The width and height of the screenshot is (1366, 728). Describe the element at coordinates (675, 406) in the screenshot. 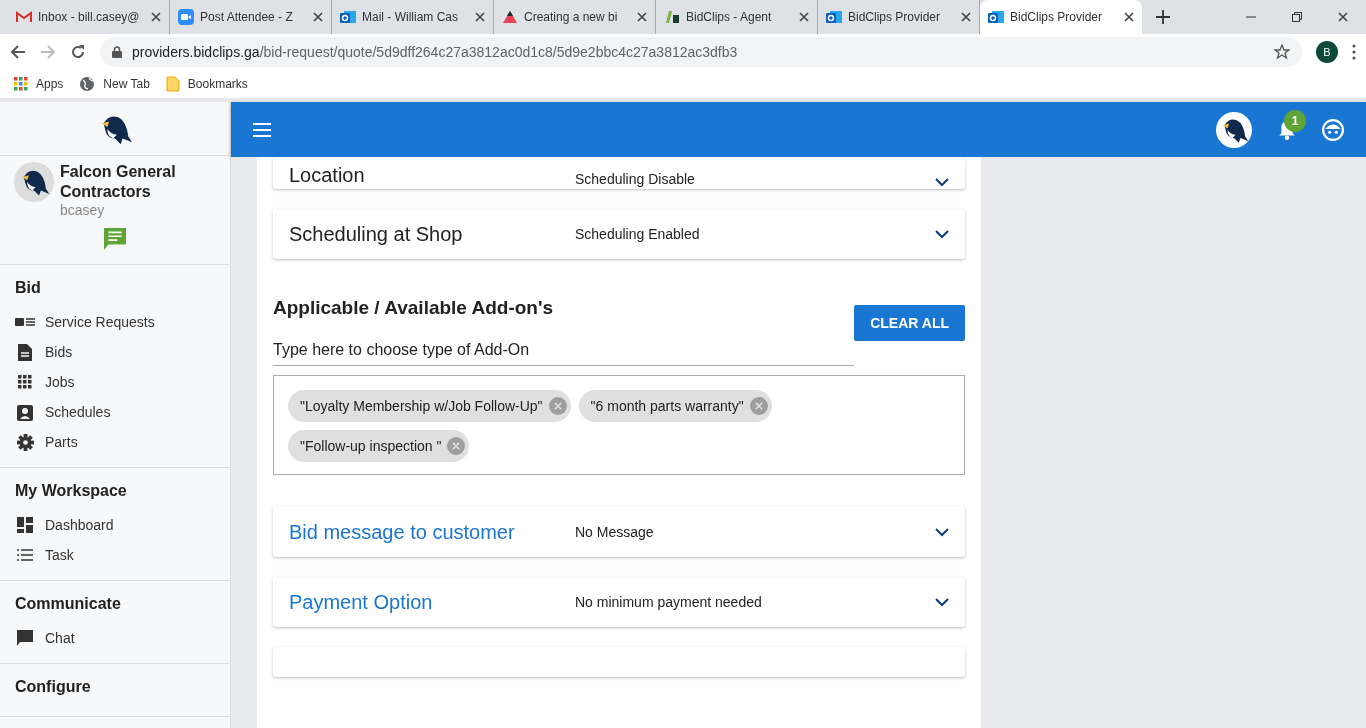

I see `addon-chip: "6 month parts warranty"` at that location.